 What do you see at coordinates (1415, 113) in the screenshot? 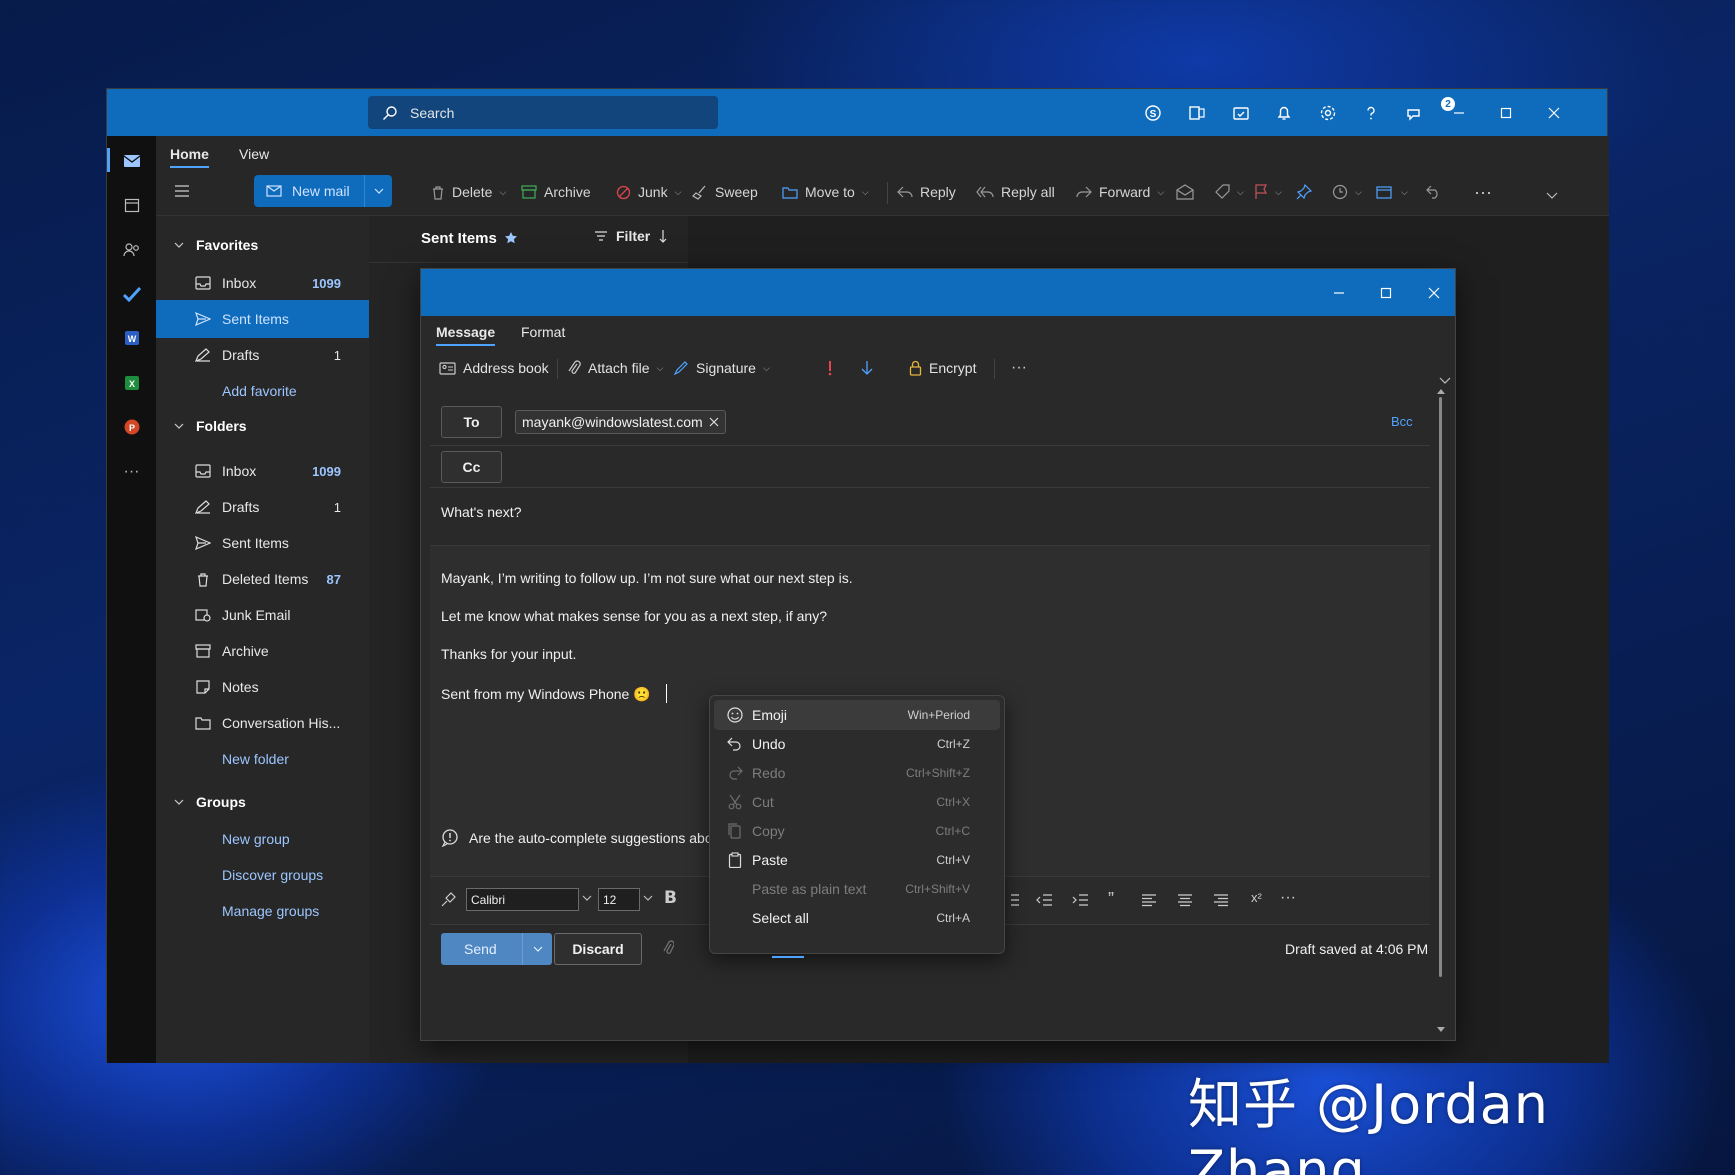
I see `feedback-icon` at bounding box center [1415, 113].